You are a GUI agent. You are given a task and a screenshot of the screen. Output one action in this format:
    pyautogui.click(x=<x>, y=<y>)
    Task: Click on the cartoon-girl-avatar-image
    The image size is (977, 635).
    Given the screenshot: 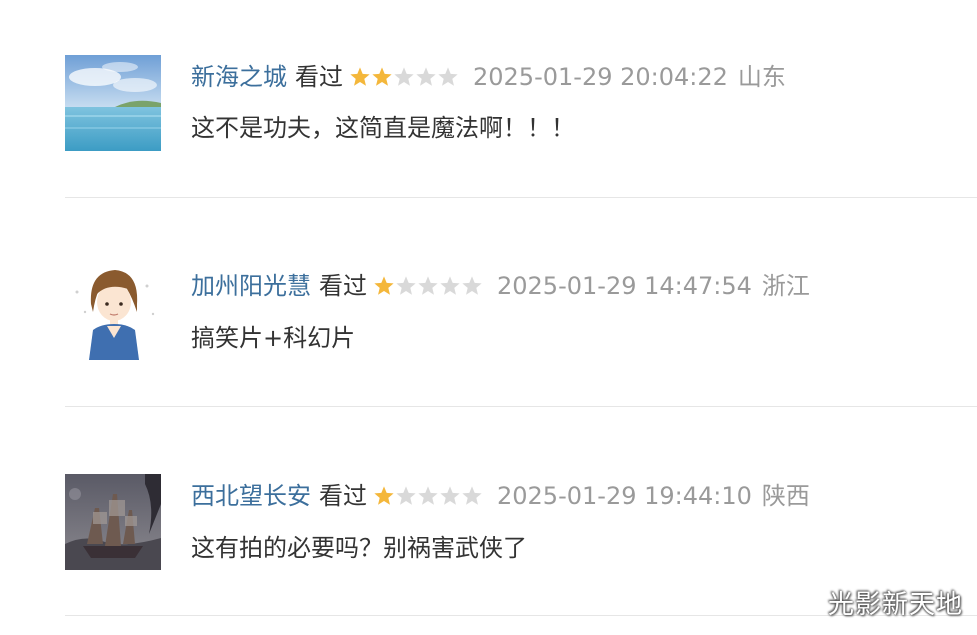 What is the action you would take?
    pyautogui.click(x=113, y=312)
    